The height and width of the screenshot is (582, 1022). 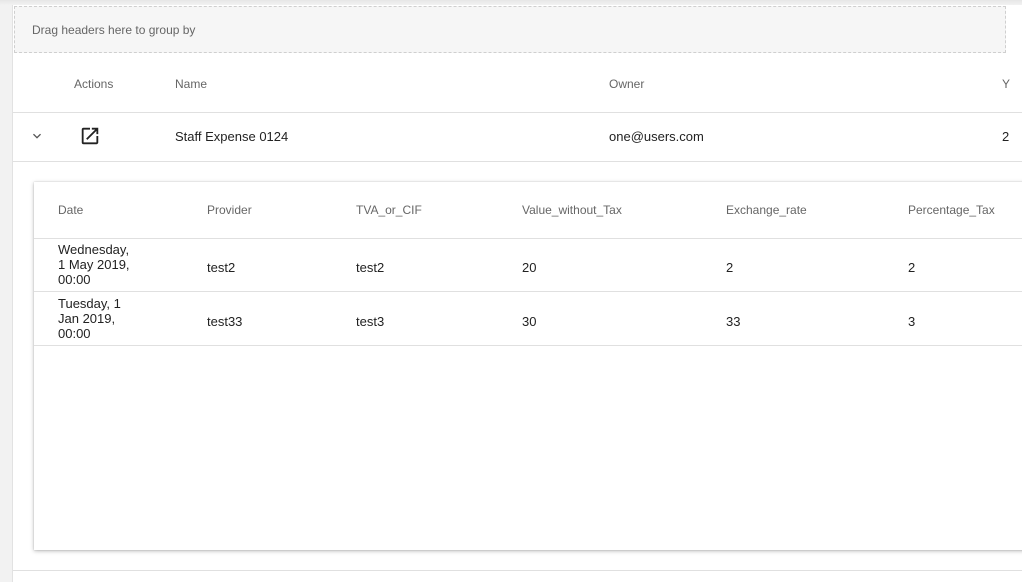 I want to click on column-header-date: Date, so click(x=70, y=210).